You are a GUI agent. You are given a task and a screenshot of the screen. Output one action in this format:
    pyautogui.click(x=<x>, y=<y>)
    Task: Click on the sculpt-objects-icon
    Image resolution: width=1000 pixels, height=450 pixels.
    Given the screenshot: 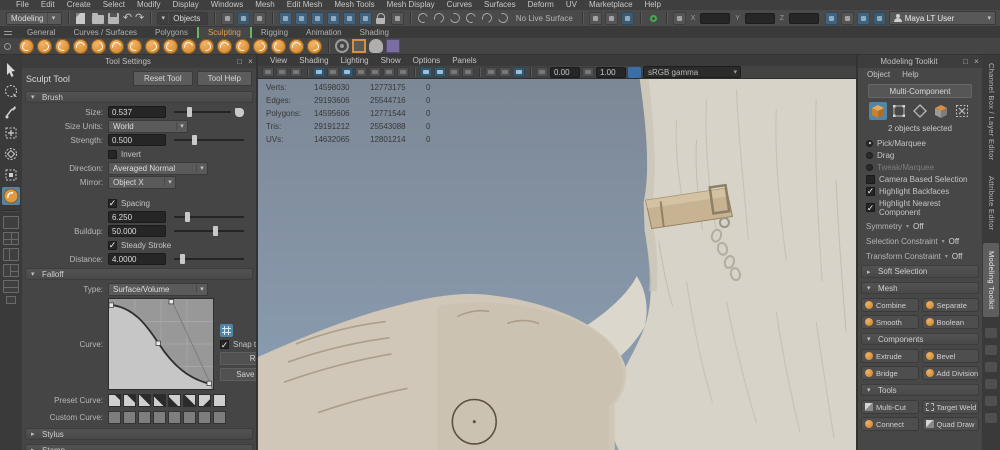 What is the action you would take?
    pyautogui.click(x=376, y=46)
    